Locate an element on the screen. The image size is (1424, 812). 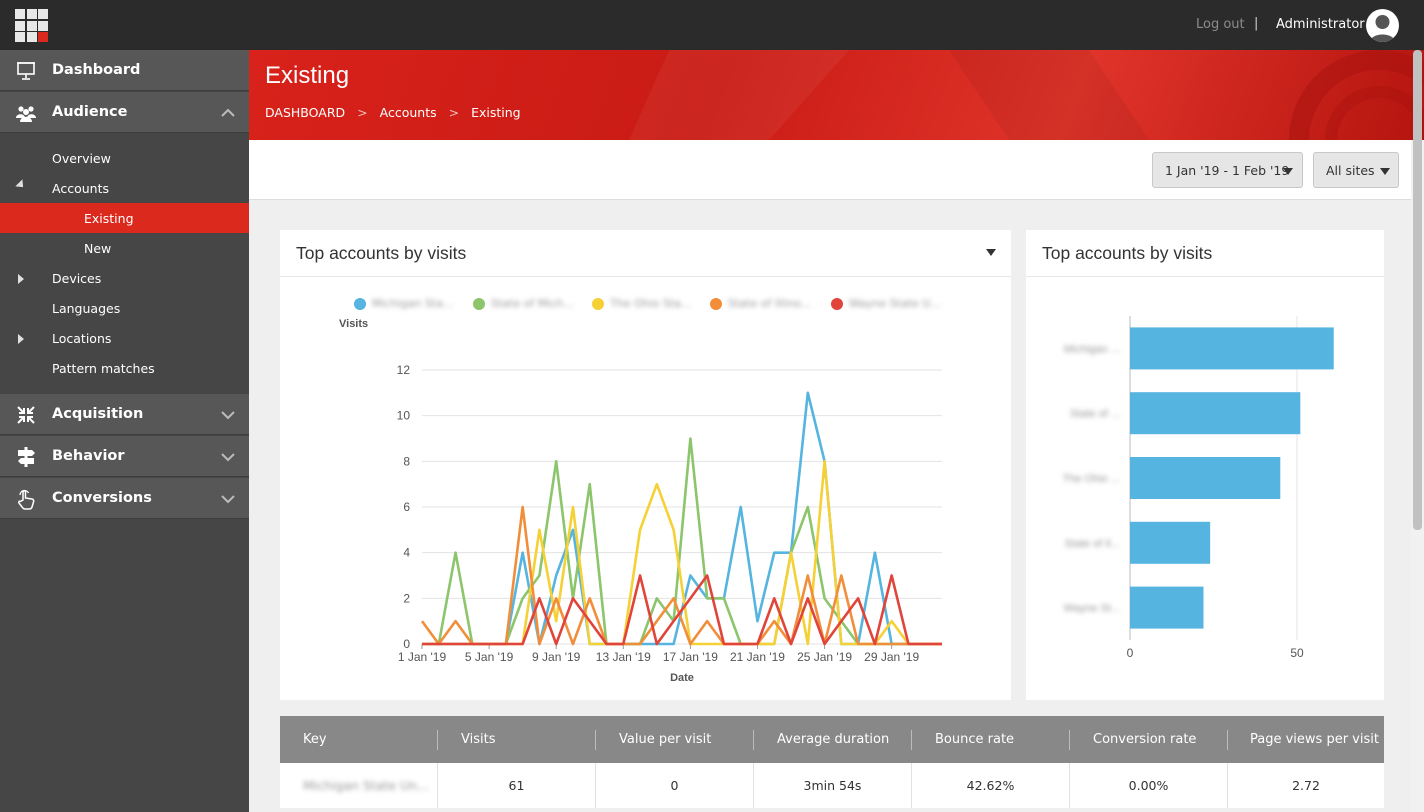
sidebar-item-label: Audience is located at coordinates (90, 112).